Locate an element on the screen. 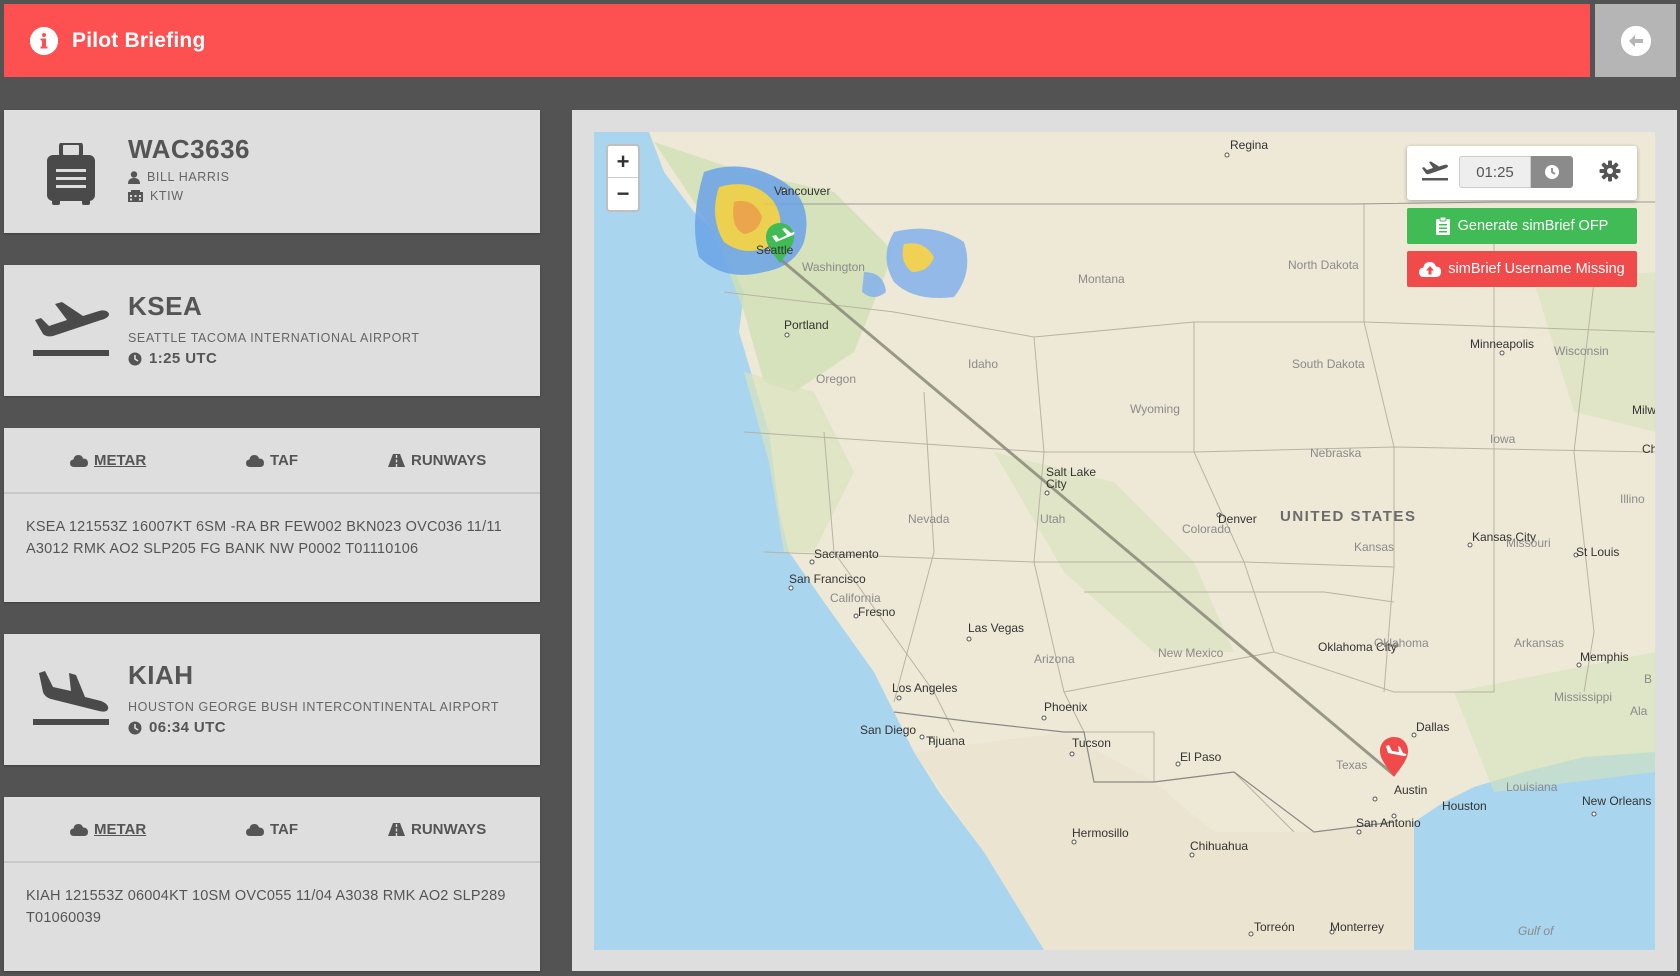 The height and width of the screenshot is (976, 1680). arrival-icao: KIAH is located at coordinates (161, 675).